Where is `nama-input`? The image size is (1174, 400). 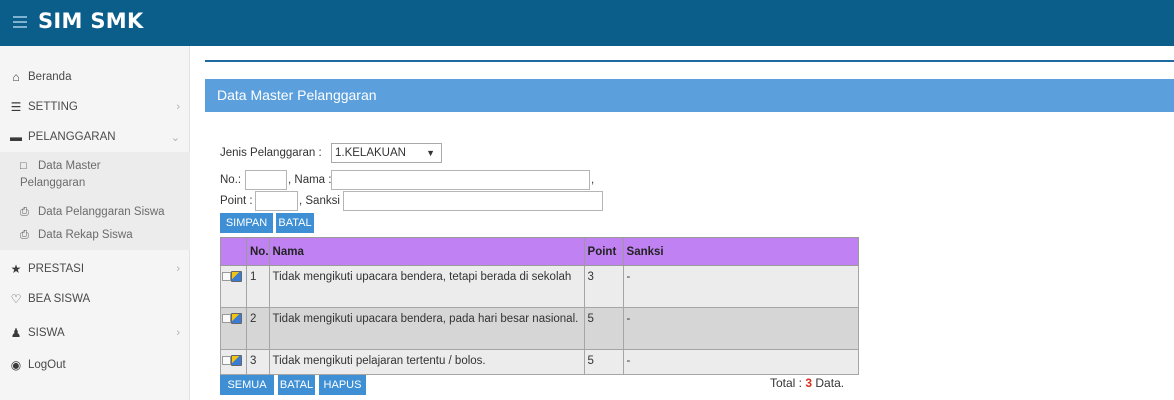 nama-input is located at coordinates (460, 180).